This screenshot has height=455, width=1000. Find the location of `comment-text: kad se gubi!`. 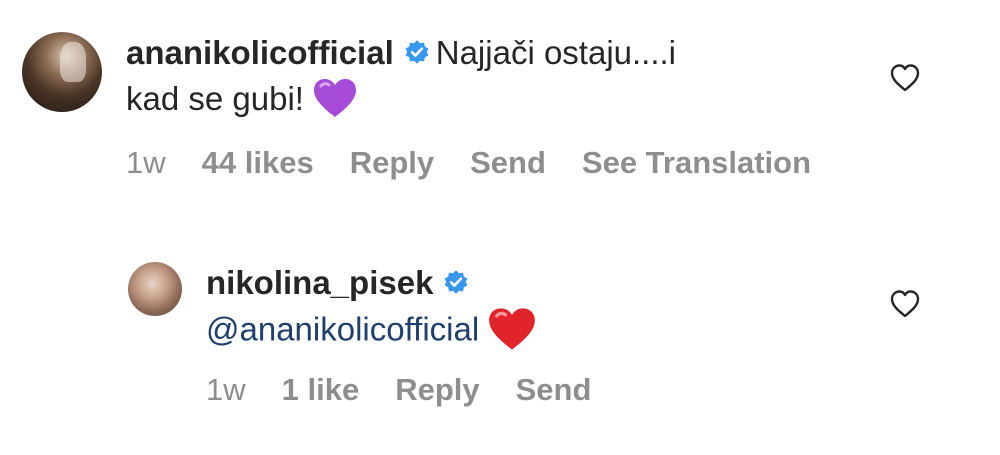

comment-text: kad se gubi! is located at coordinates (215, 98).